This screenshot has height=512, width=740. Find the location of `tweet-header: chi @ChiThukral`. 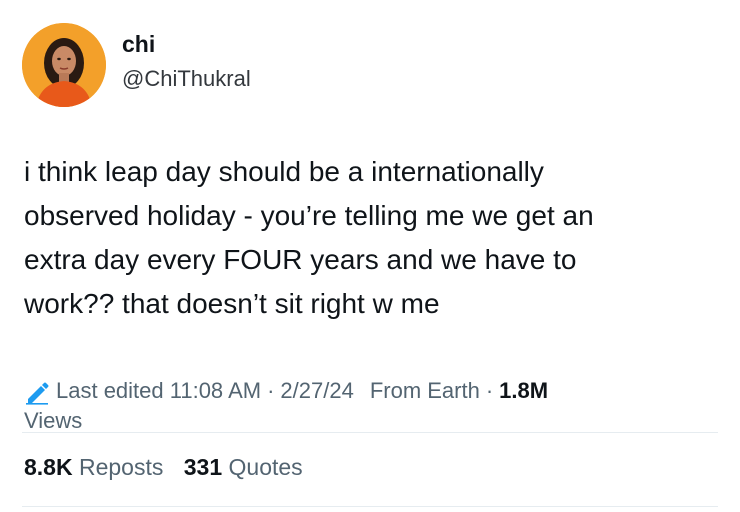

tweet-header: chi @ChiThukral is located at coordinates (136, 65).